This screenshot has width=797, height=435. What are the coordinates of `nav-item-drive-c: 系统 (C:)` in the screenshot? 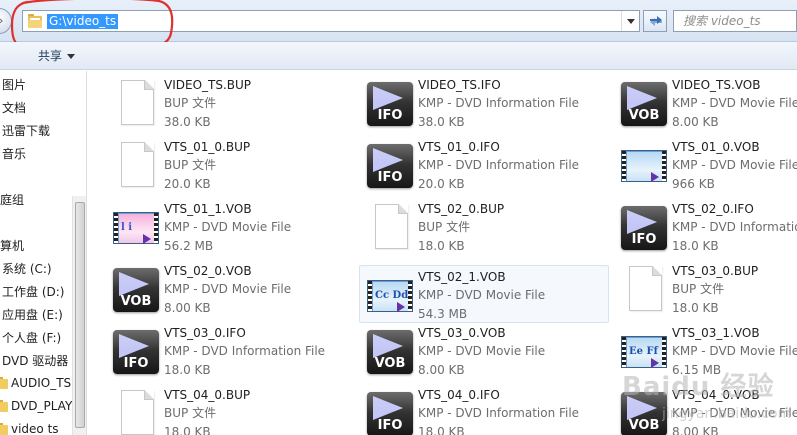 It's located at (27, 269).